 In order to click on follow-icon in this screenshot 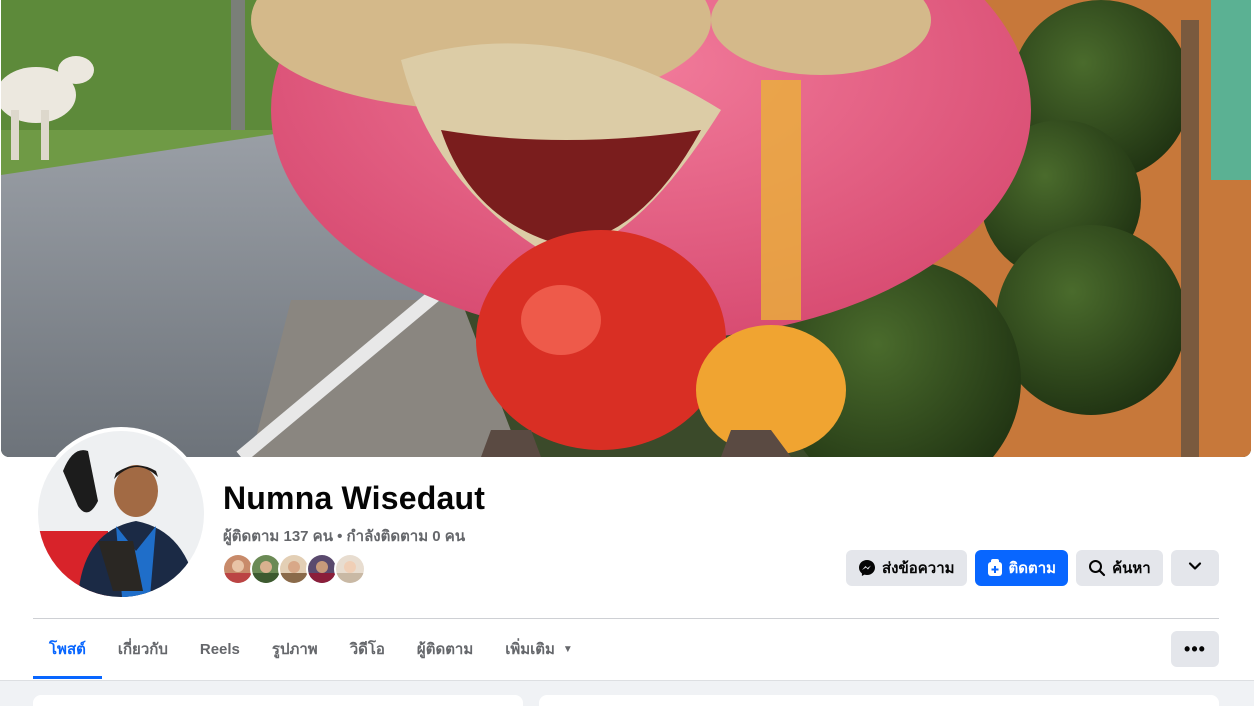, I will do `click(995, 568)`.